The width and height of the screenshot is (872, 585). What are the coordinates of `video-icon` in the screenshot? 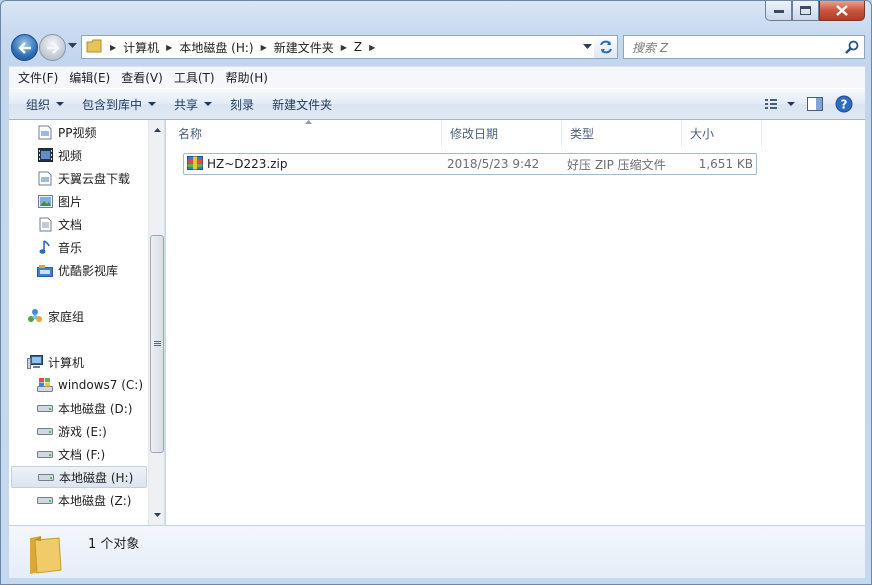 It's located at (45, 155).